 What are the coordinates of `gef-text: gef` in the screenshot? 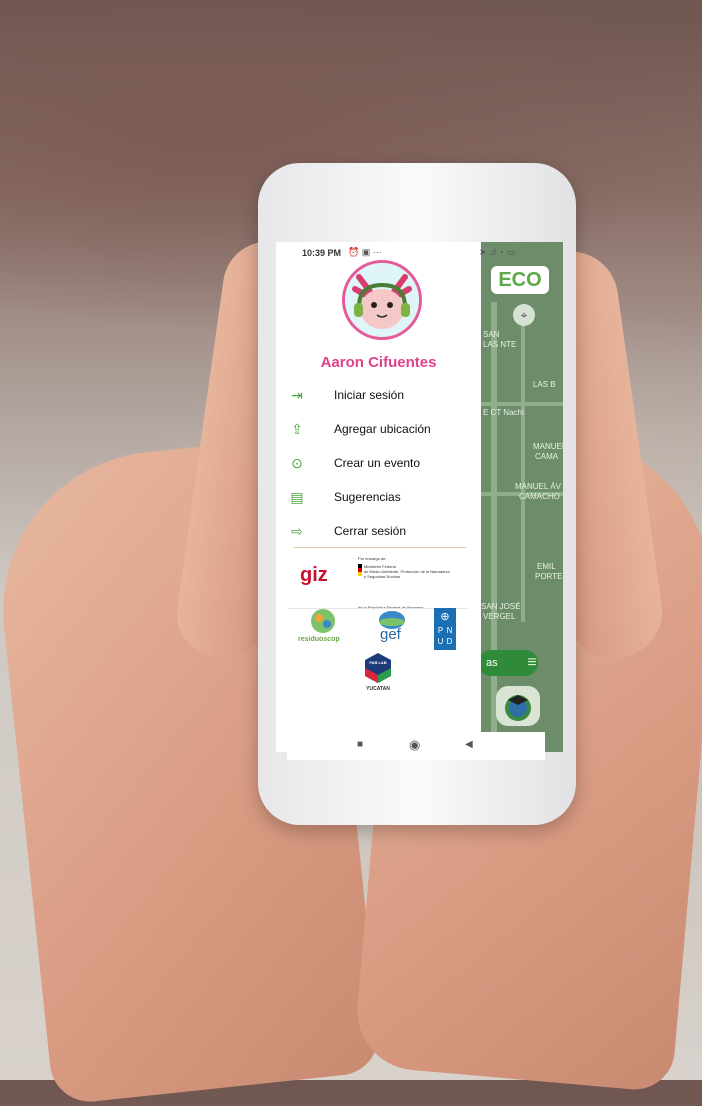 It's located at (390, 634).